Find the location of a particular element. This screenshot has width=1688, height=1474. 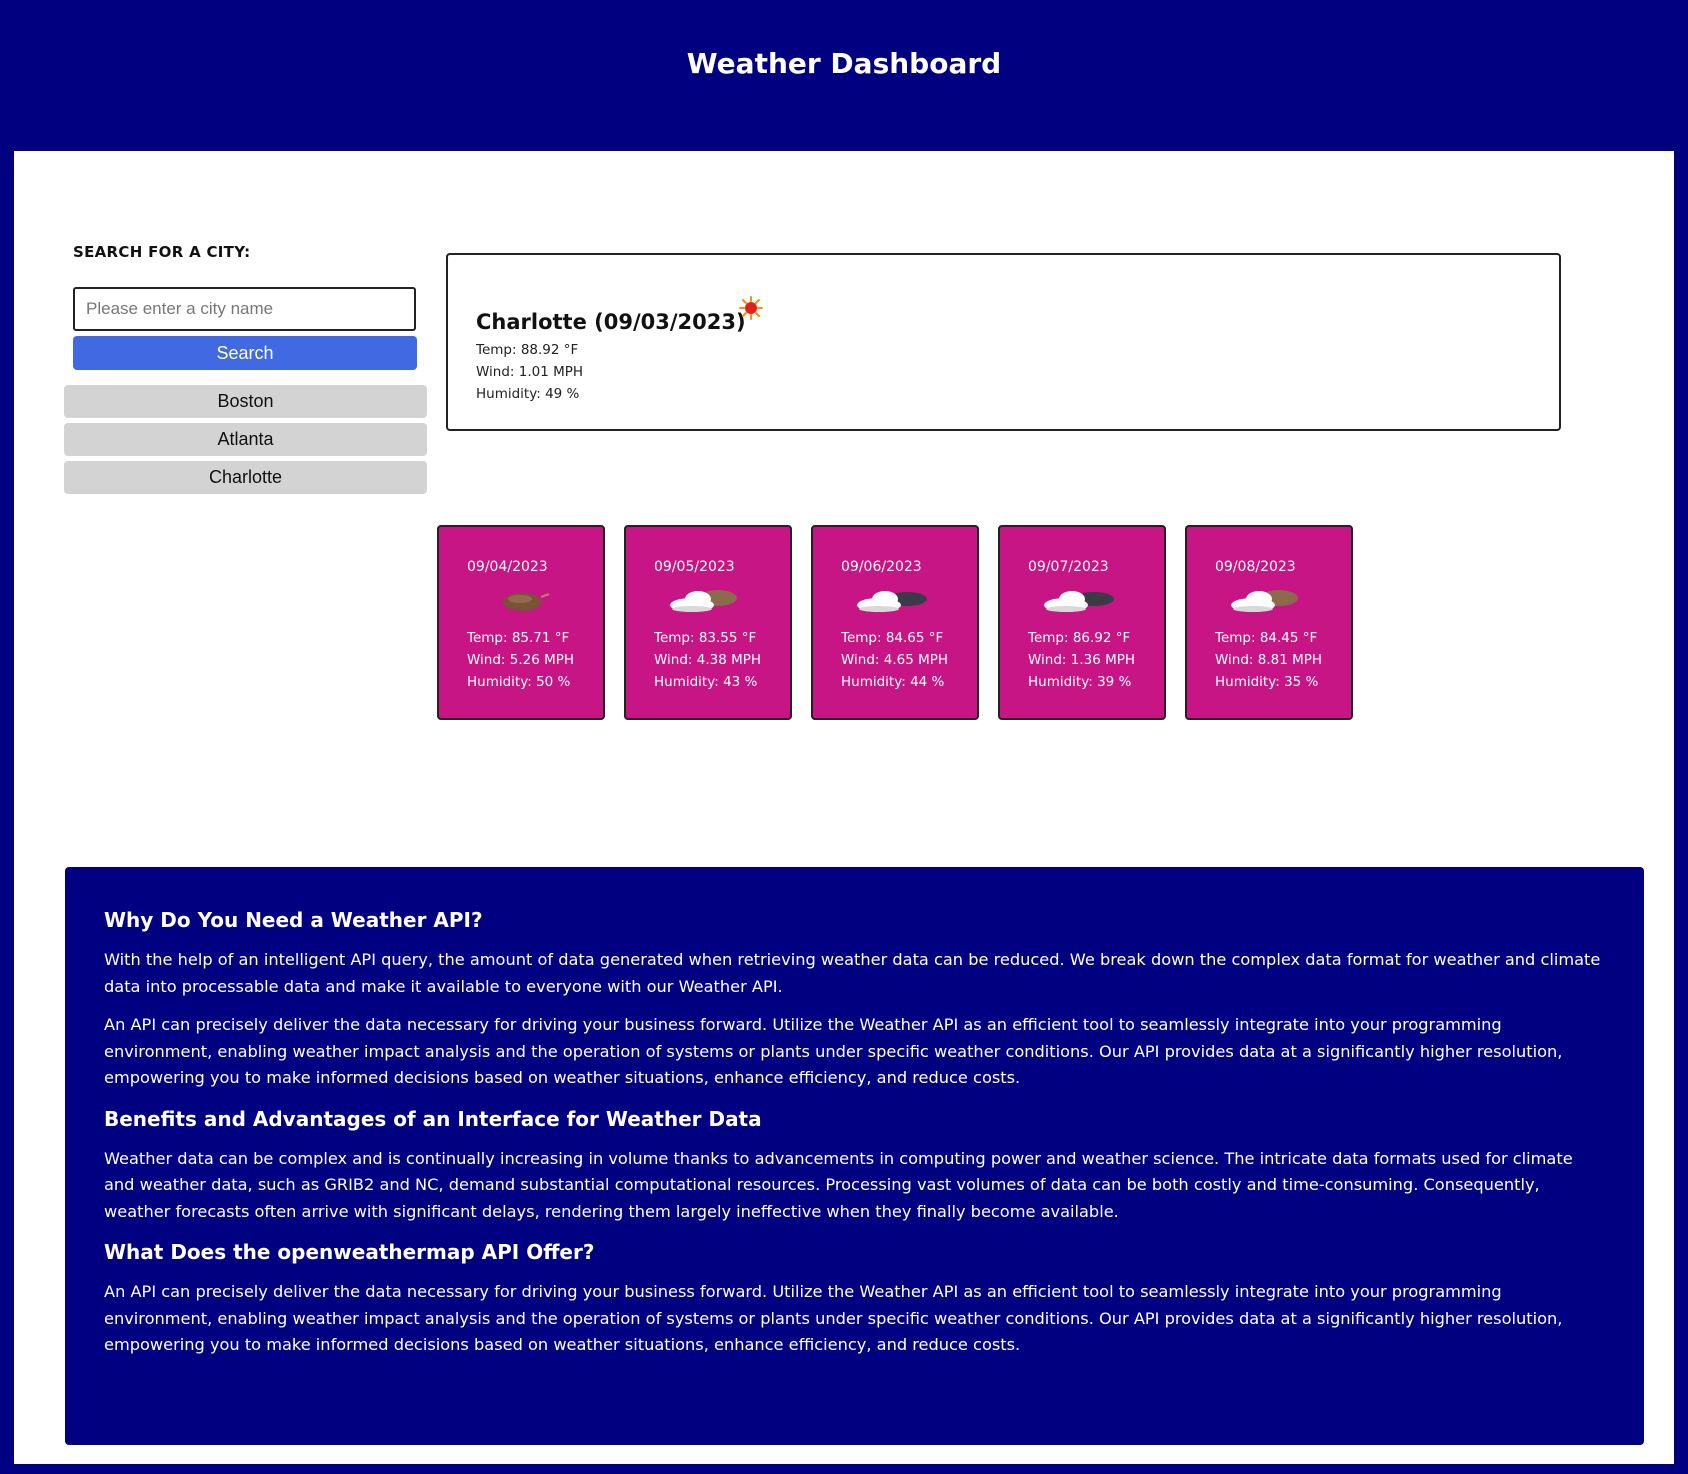

search-label: SEARCH FOR A CITY: is located at coordinates (162, 252).